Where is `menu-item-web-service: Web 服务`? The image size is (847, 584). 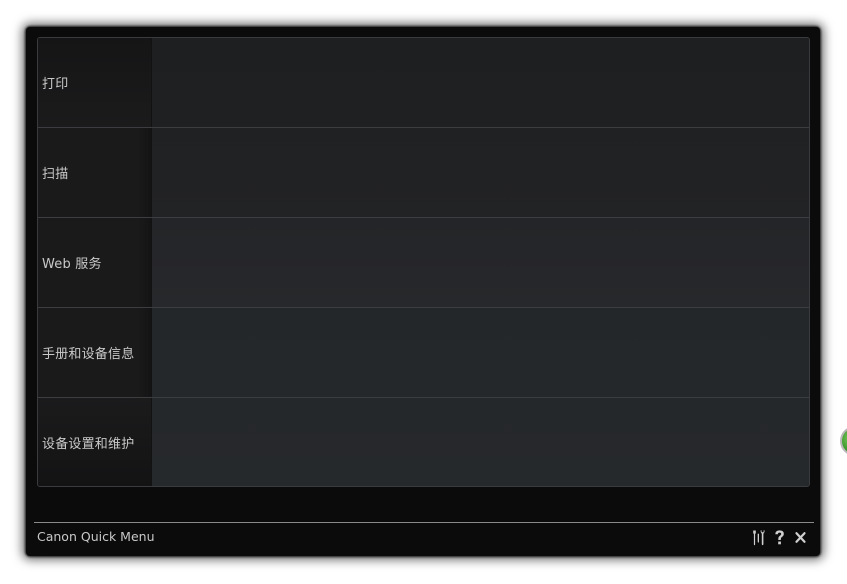
menu-item-web-service: Web 服务 is located at coordinates (423, 263).